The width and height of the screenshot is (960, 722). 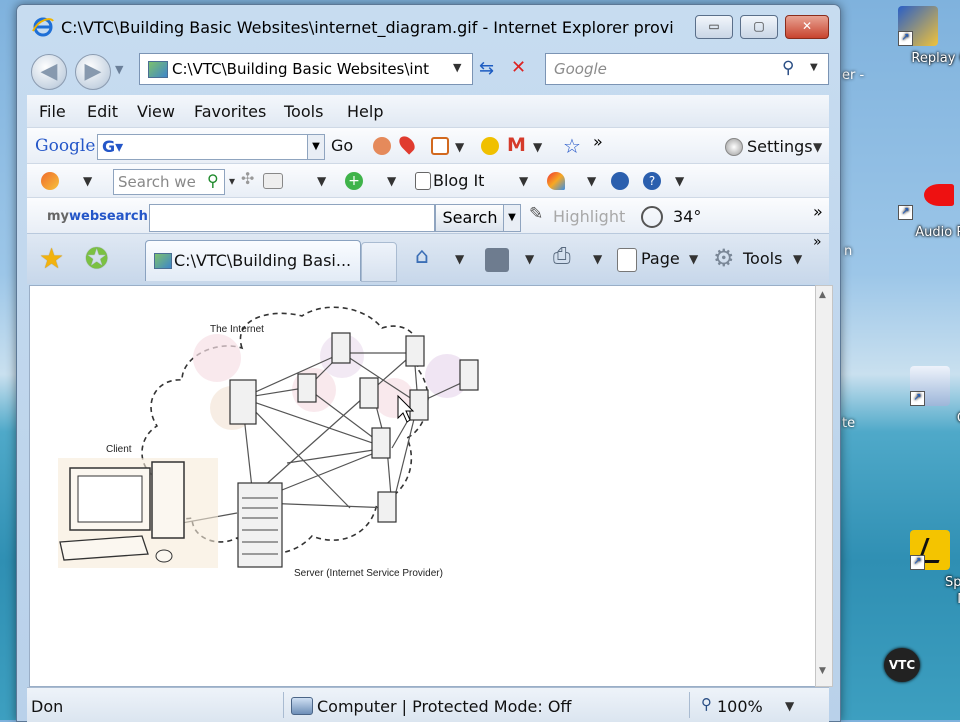 I want to click on highlight-button: Highlight, so click(x=589, y=216).